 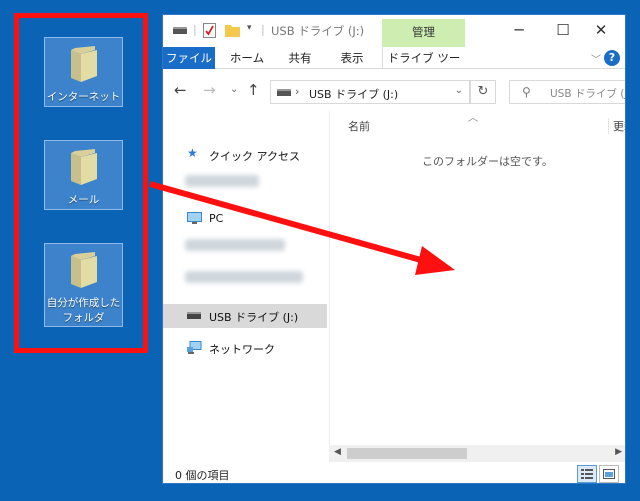 What do you see at coordinates (289, 223) in the screenshot?
I see `arrow-line` at bounding box center [289, 223].